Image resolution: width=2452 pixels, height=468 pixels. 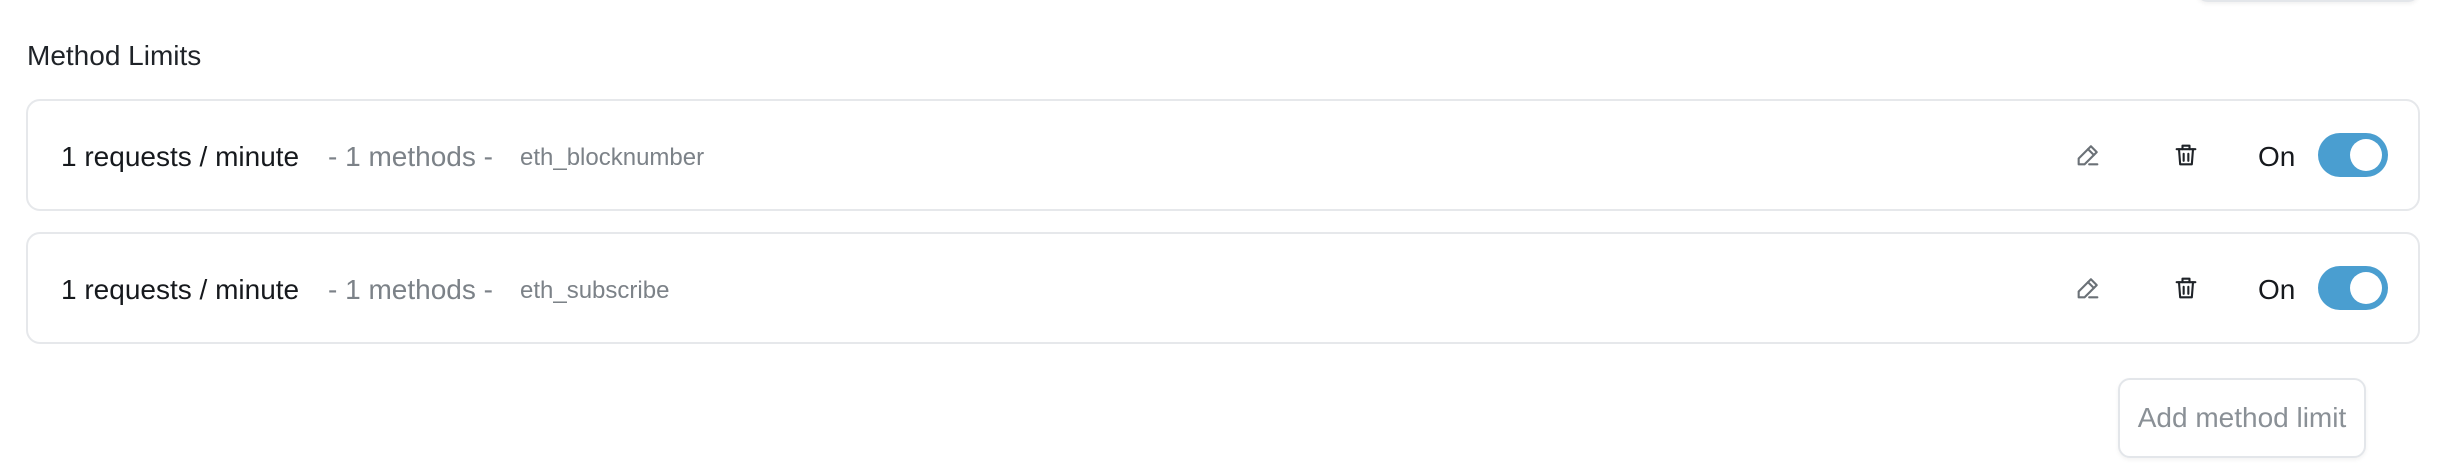 I want to click on method-name: eth_blocknumber, so click(x=612, y=157).